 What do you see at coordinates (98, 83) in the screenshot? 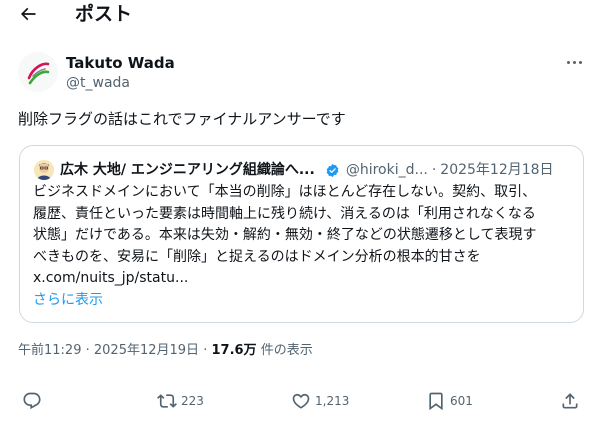
I see `author-handle: @t_wada` at bounding box center [98, 83].